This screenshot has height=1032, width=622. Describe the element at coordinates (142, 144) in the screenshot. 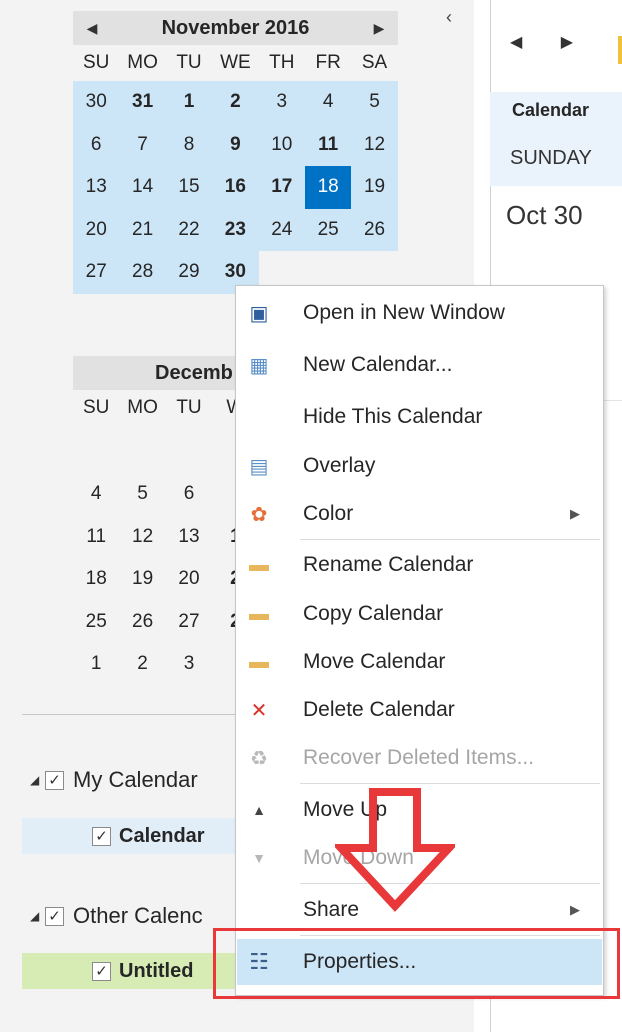

I see `date-cell: 7` at that location.